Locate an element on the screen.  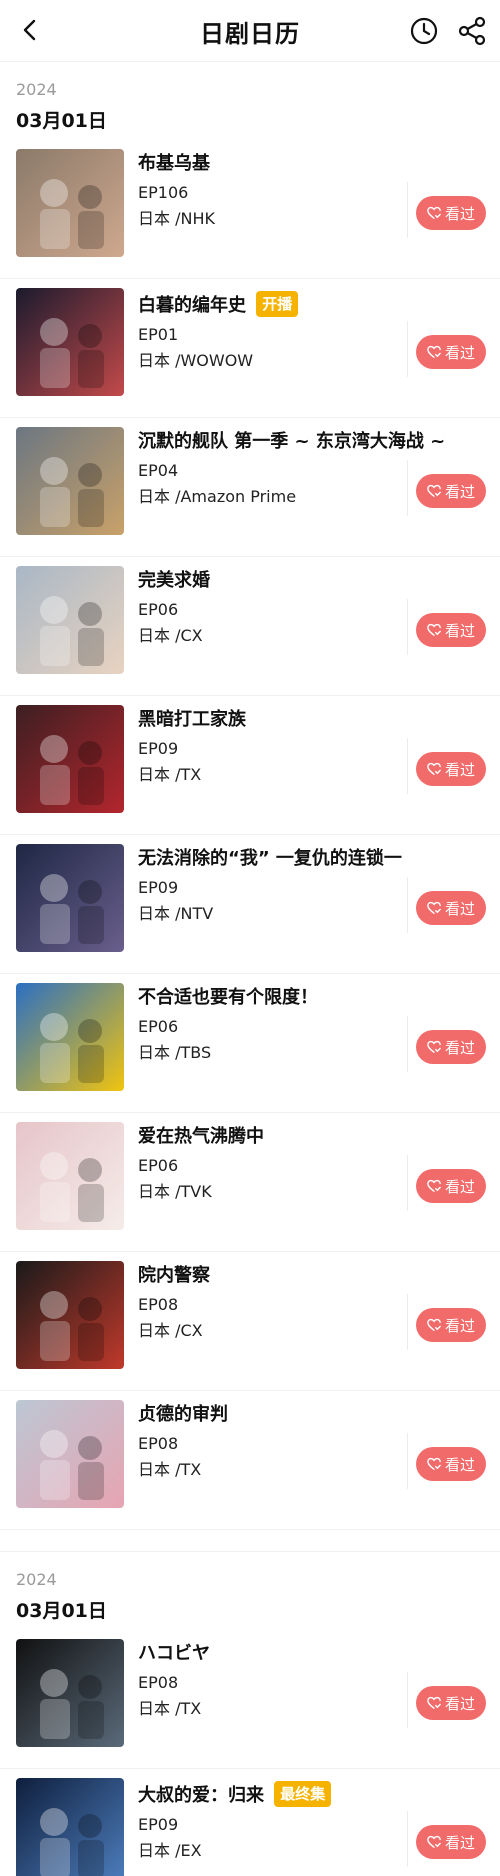
country-network: 日本 /Amazon Prime is located at coordinates (217, 496).